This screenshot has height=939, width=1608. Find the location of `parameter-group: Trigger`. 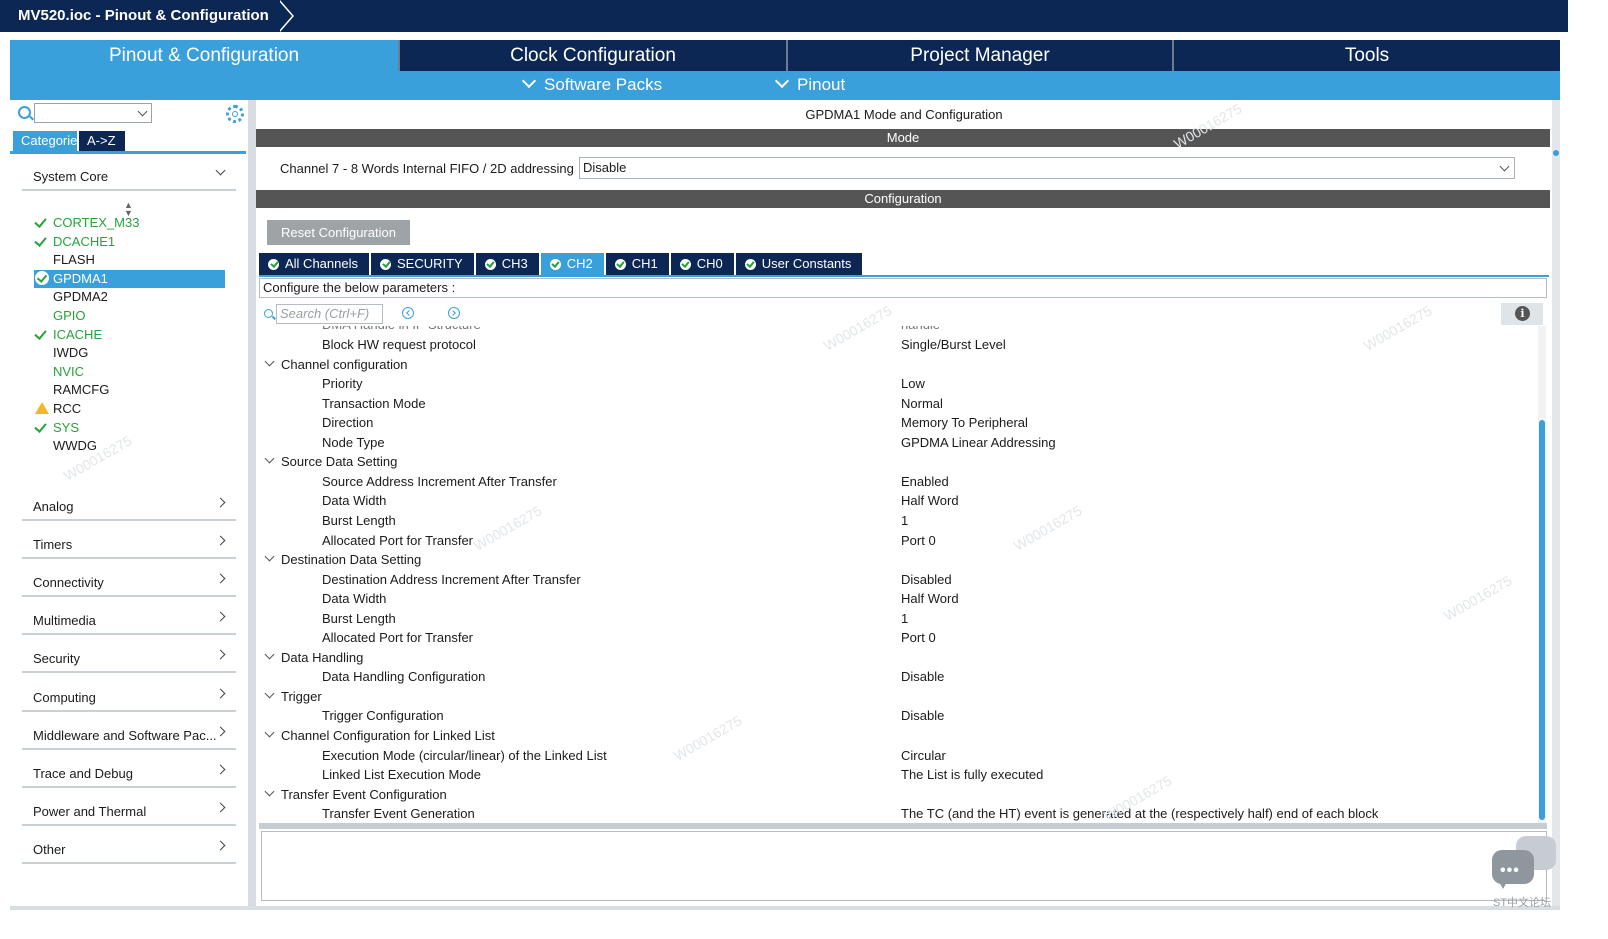

parameter-group: Trigger is located at coordinates (897, 697).